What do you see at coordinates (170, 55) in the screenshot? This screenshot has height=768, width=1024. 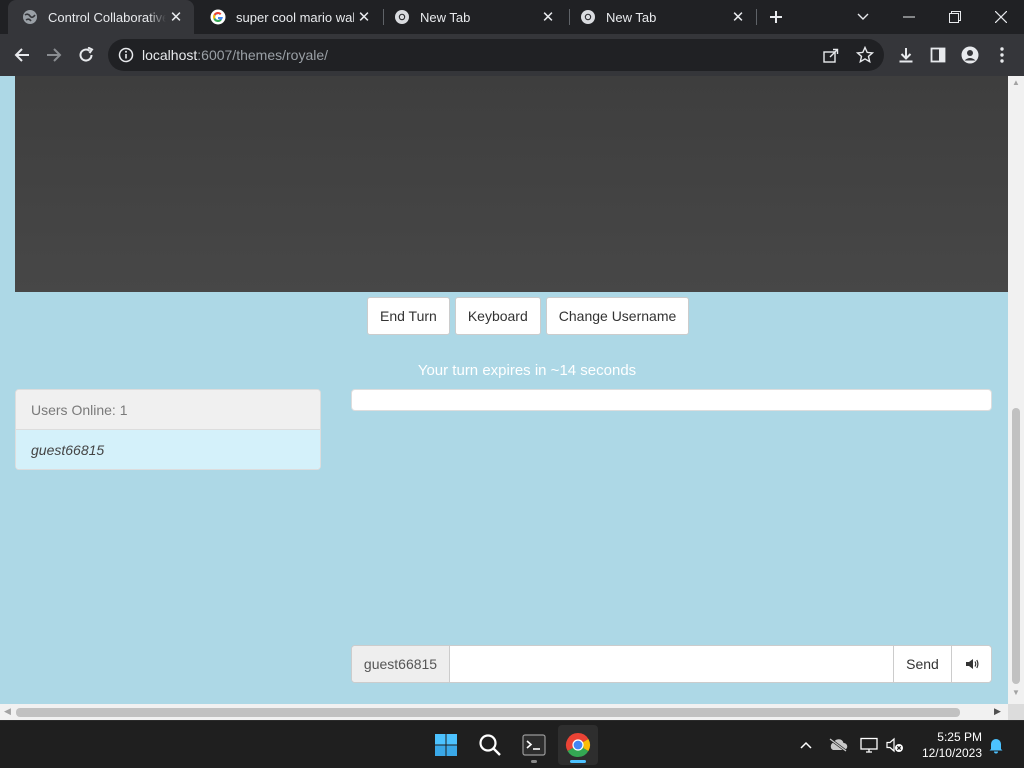 I see `url-host: localhost` at bounding box center [170, 55].